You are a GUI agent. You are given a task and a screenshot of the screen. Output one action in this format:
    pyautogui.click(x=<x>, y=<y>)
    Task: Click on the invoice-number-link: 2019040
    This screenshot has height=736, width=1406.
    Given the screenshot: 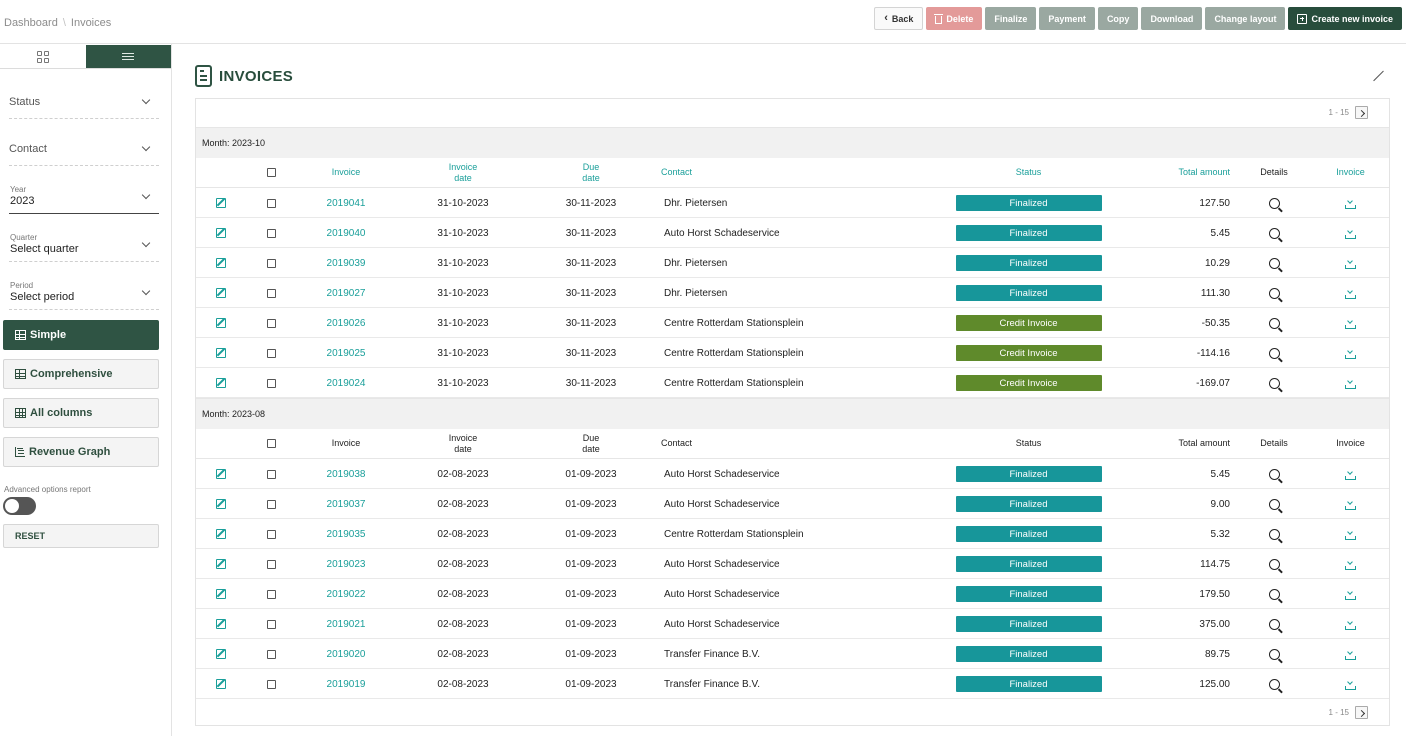 What is the action you would take?
    pyautogui.click(x=346, y=233)
    